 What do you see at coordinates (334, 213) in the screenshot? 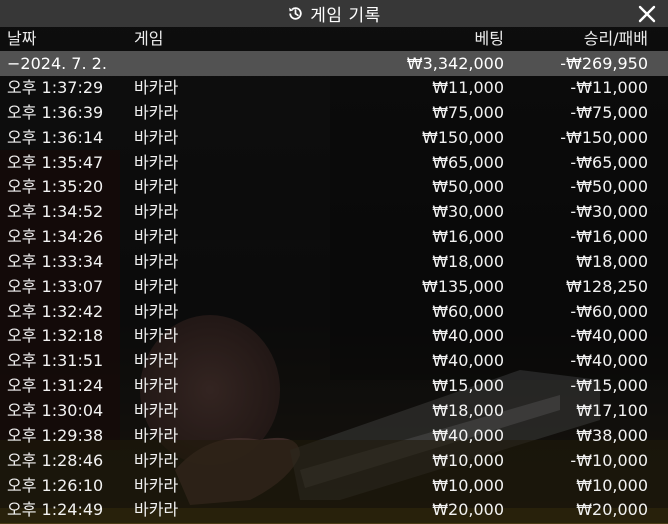
I see `table-row: 오후 1:34:52 바카라 ₩30,000 -₩30,000` at bounding box center [334, 213].